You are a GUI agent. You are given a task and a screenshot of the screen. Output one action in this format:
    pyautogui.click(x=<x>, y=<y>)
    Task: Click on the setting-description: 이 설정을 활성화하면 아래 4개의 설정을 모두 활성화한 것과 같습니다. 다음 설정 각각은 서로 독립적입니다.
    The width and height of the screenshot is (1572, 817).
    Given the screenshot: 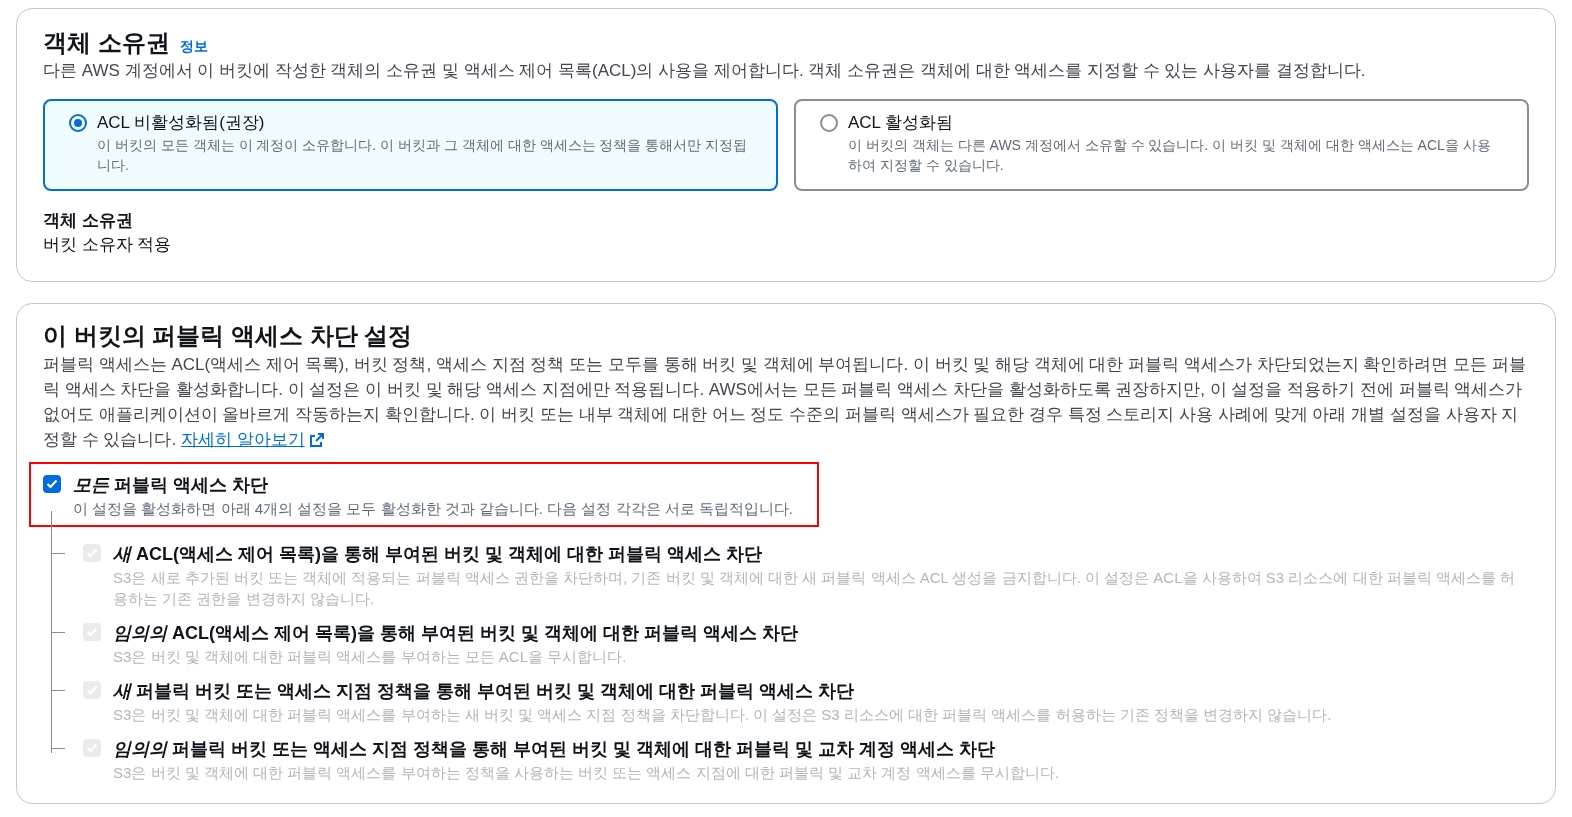 What is the action you would take?
    pyautogui.click(x=433, y=509)
    